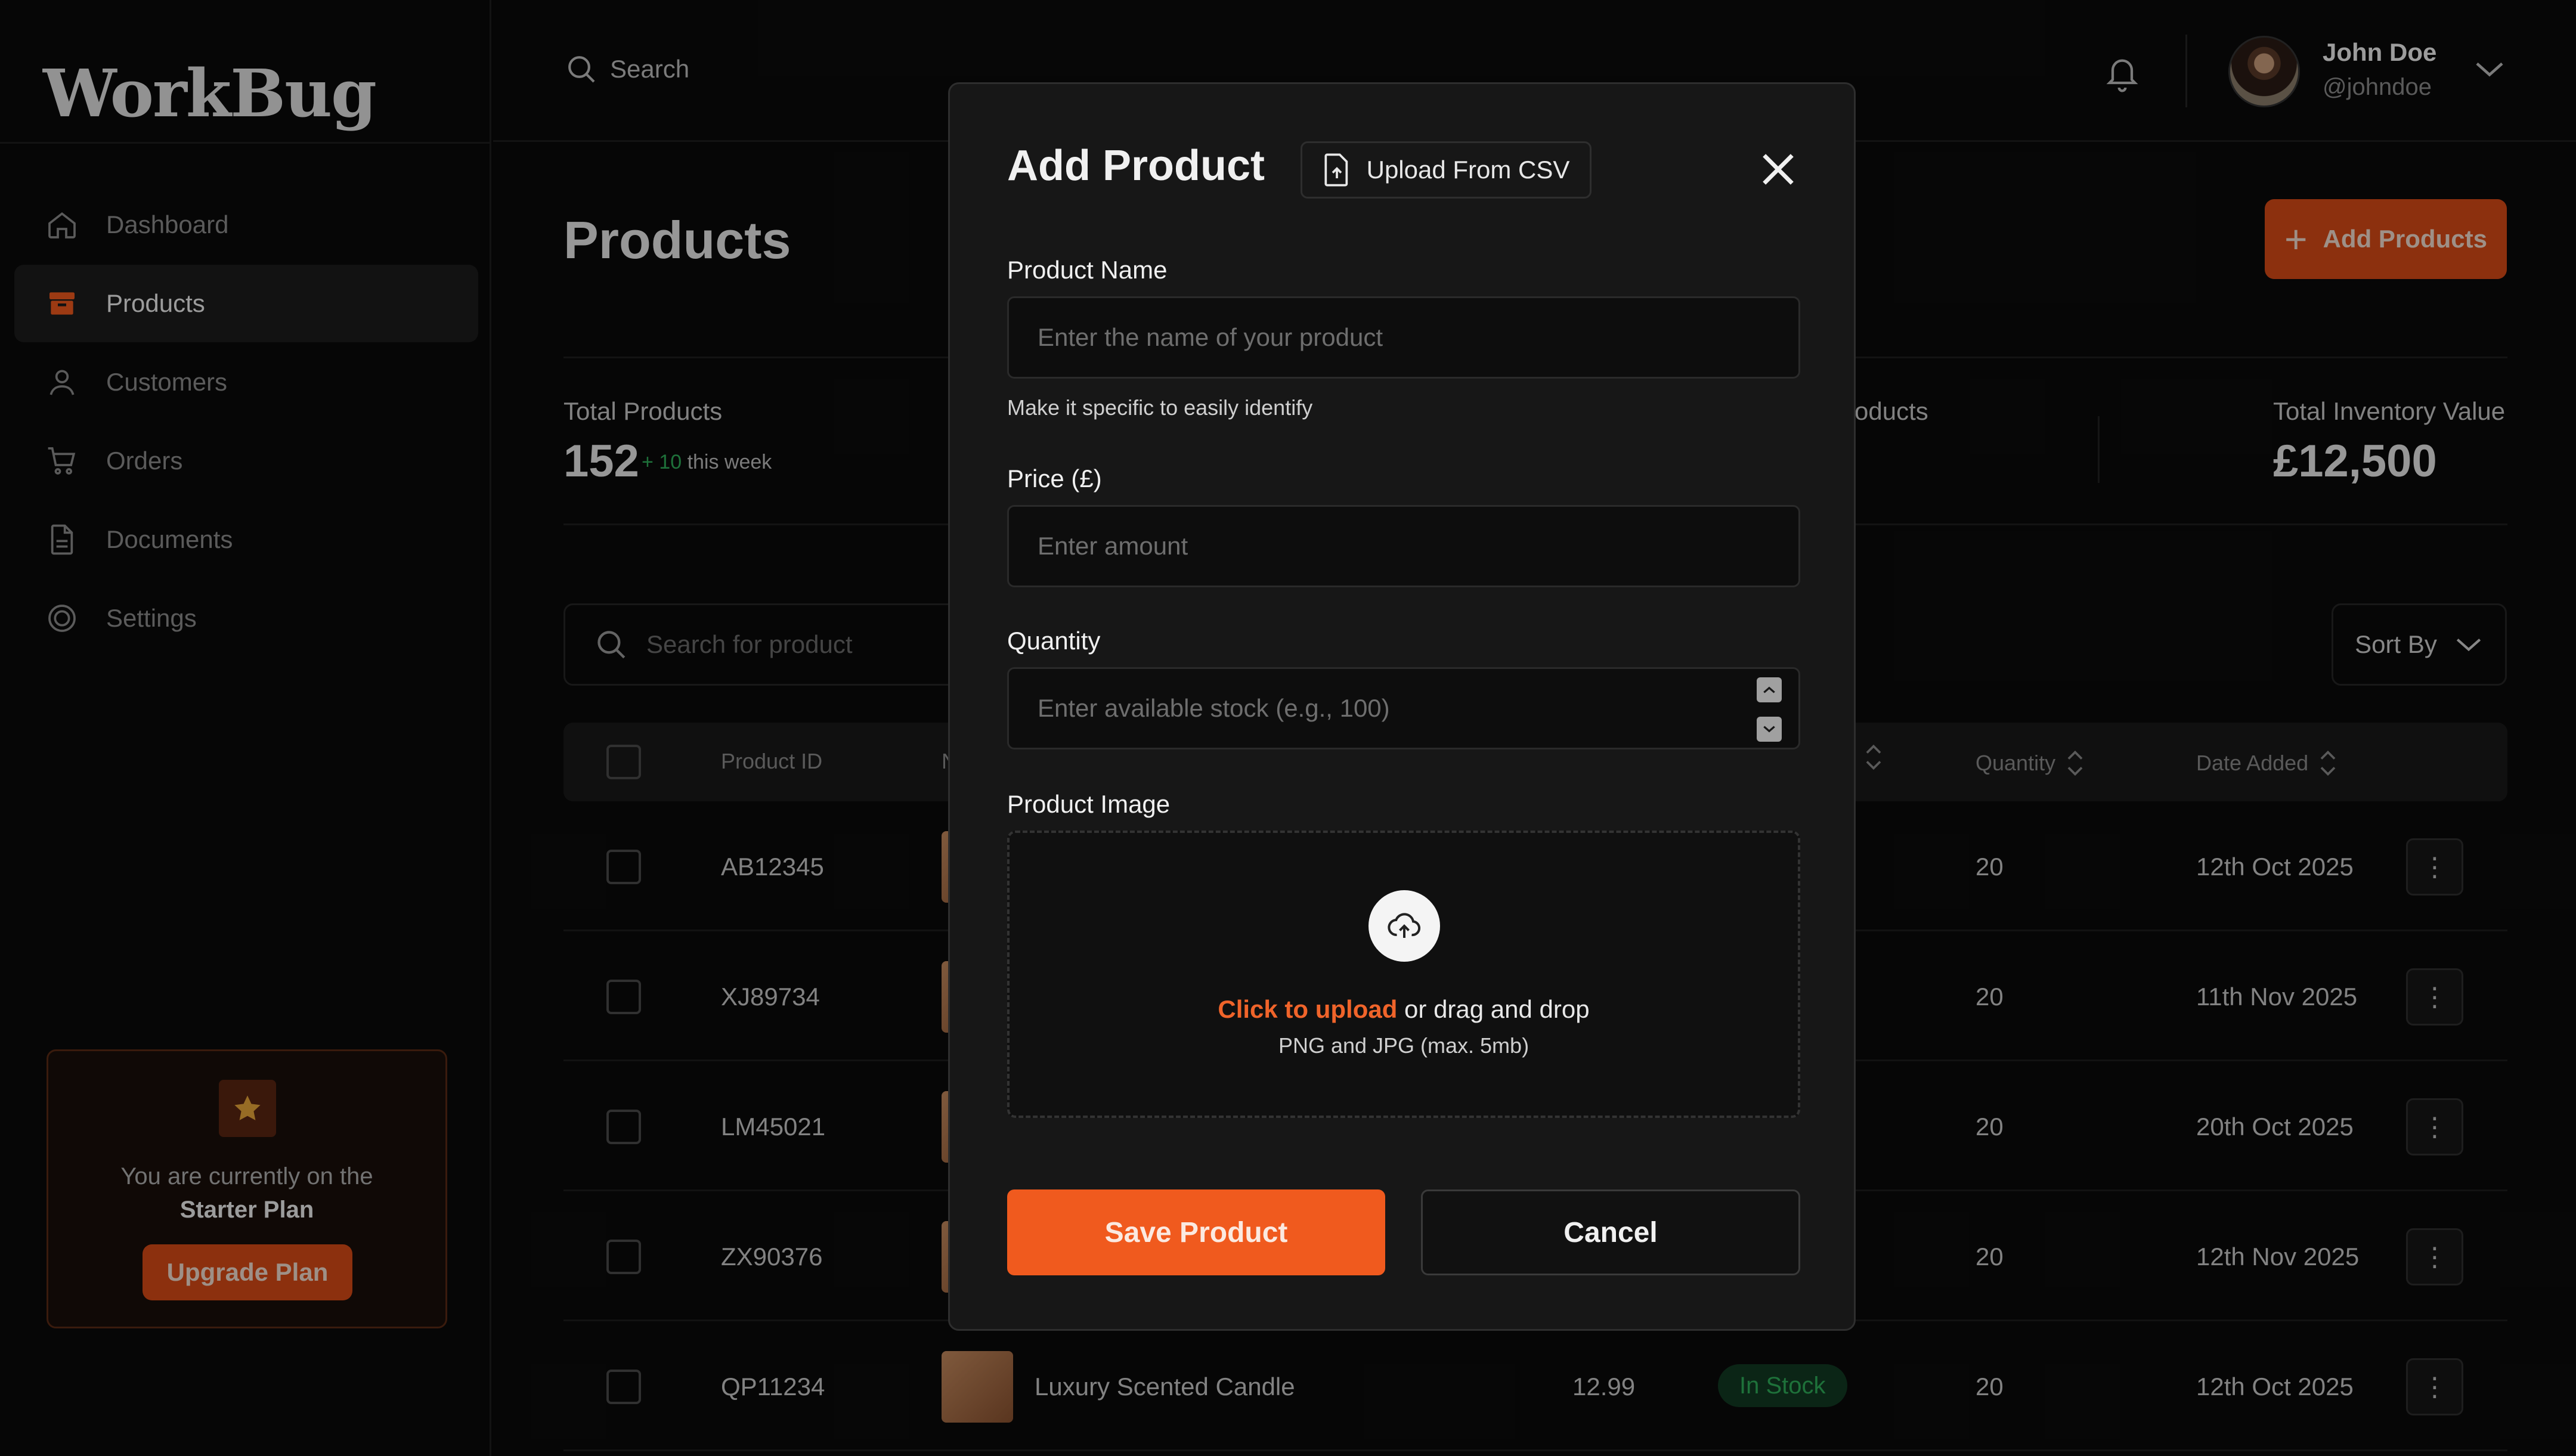 The width and height of the screenshot is (2576, 1456). What do you see at coordinates (1089, 804) in the screenshot?
I see `product-image-label: Product Image` at bounding box center [1089, 804].